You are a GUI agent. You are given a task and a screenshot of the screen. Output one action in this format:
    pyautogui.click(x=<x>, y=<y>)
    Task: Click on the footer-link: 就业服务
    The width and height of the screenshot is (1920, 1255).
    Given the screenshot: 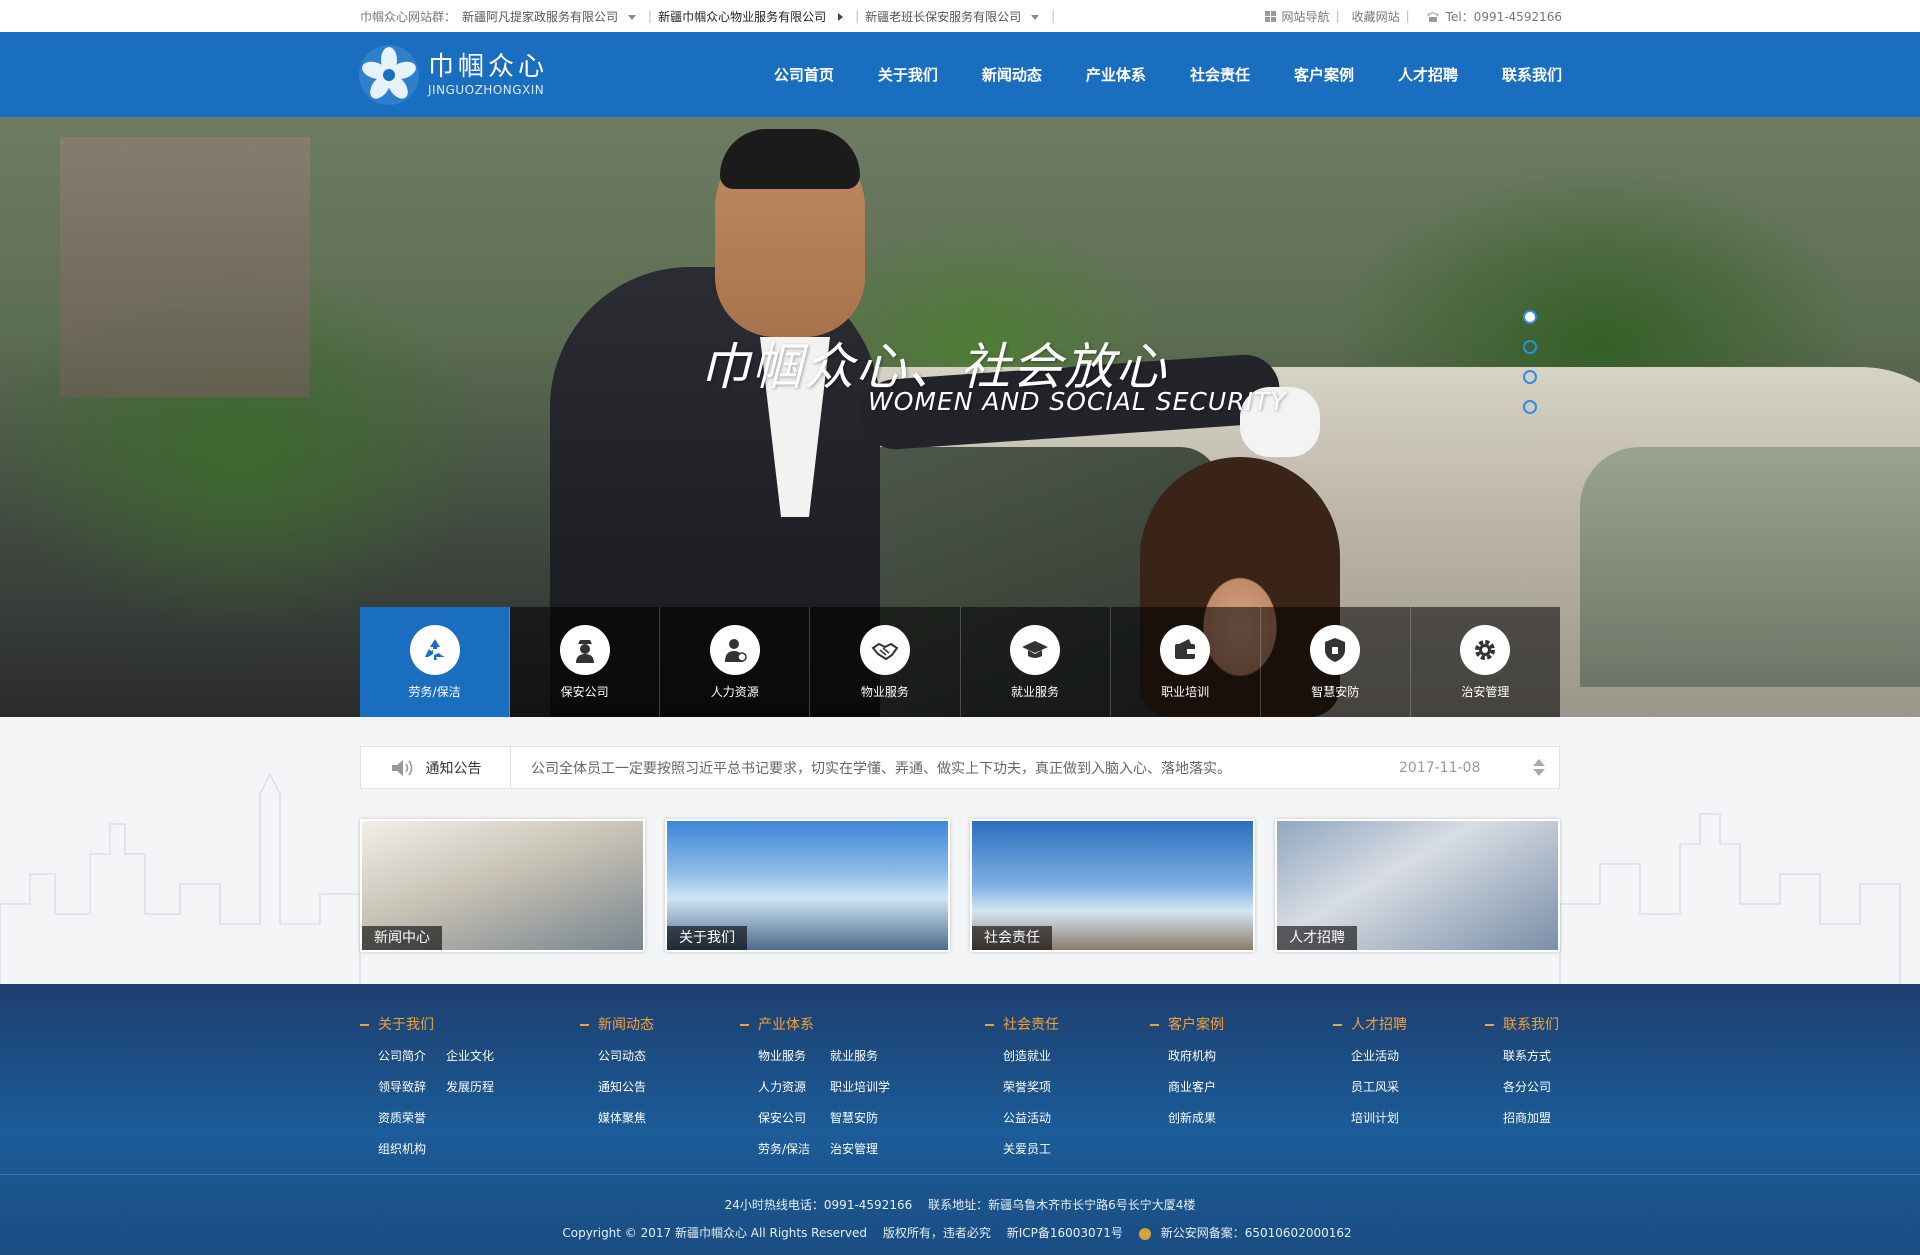 What is the action you would take?
    pyautogui.click(x=860, y=1056)
    